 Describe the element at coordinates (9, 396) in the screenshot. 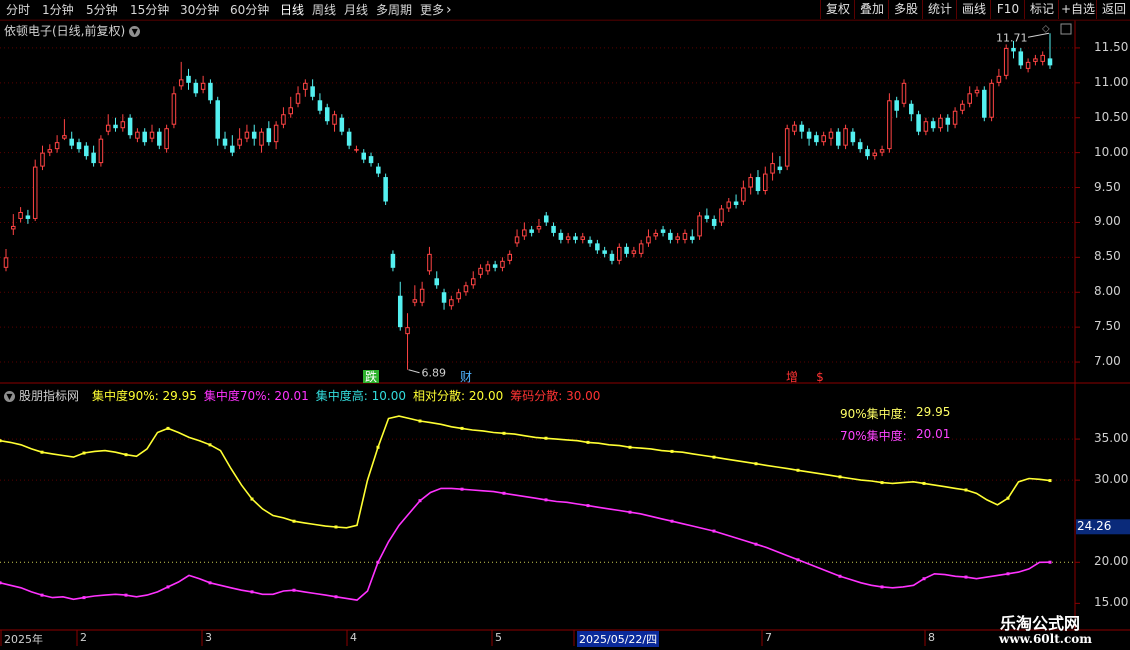

I see `chevron-down-icon: ▼` at that location.